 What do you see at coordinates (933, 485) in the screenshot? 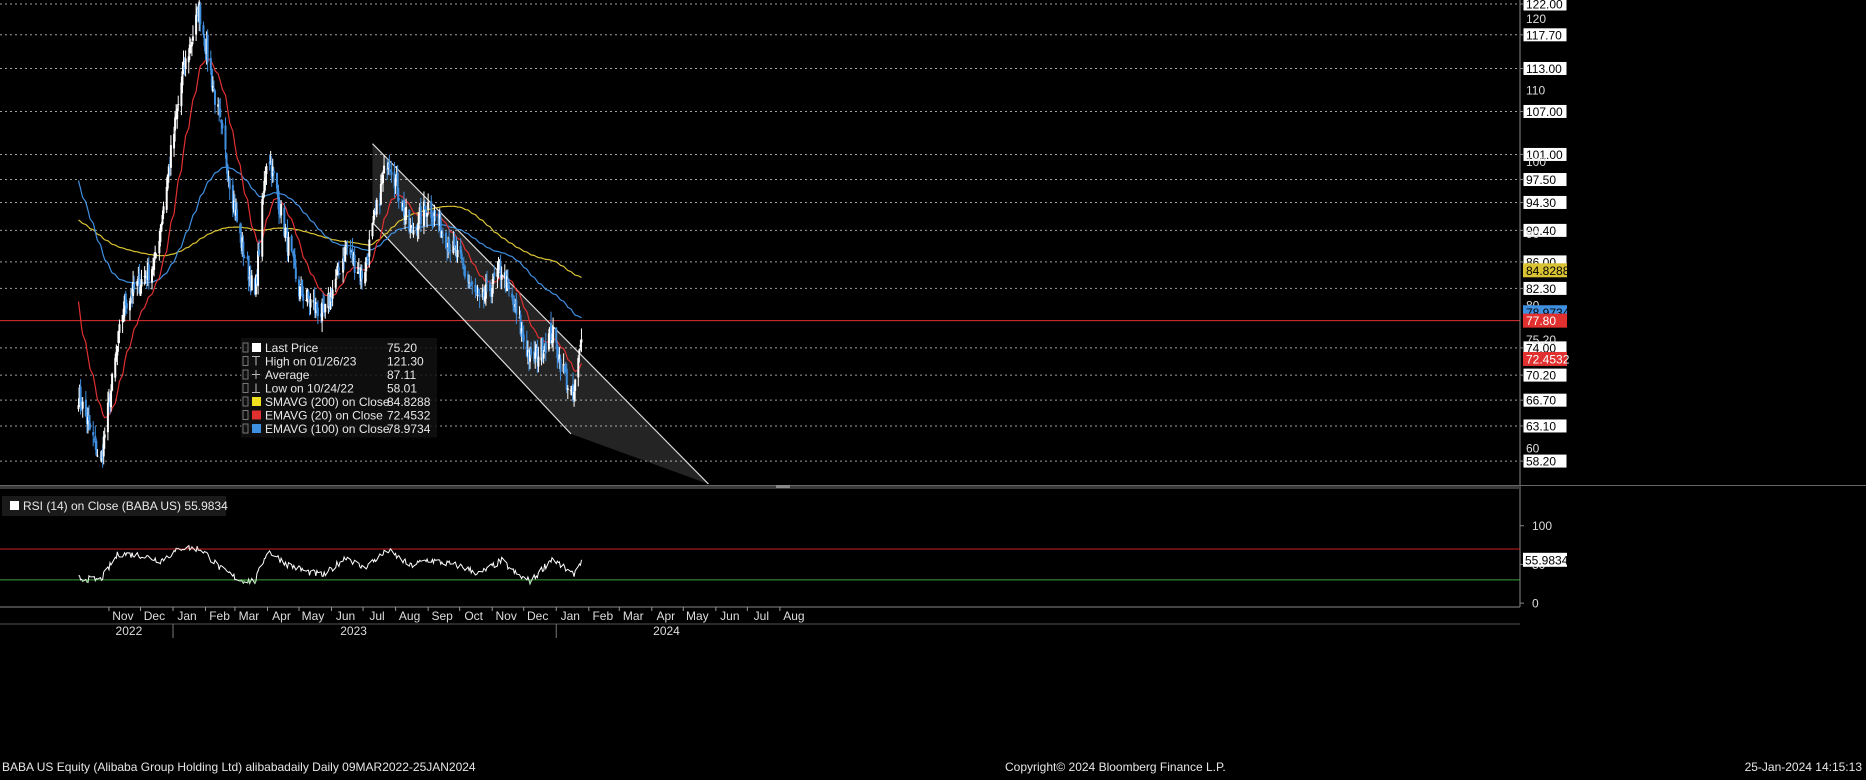
I see `panel-separator-line` at bounding box center [933, 485].